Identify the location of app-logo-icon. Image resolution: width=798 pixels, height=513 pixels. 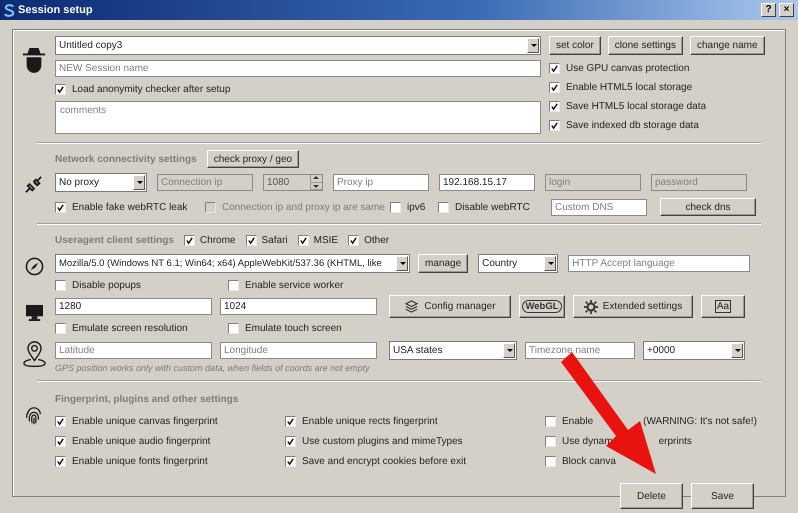
(9, 10).